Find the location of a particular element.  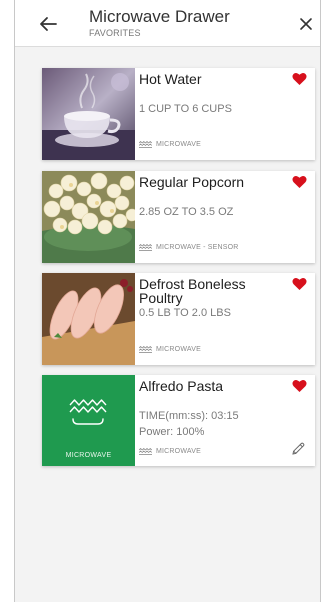

recipe-name: Hot Water is located at coordinates (170, 79).